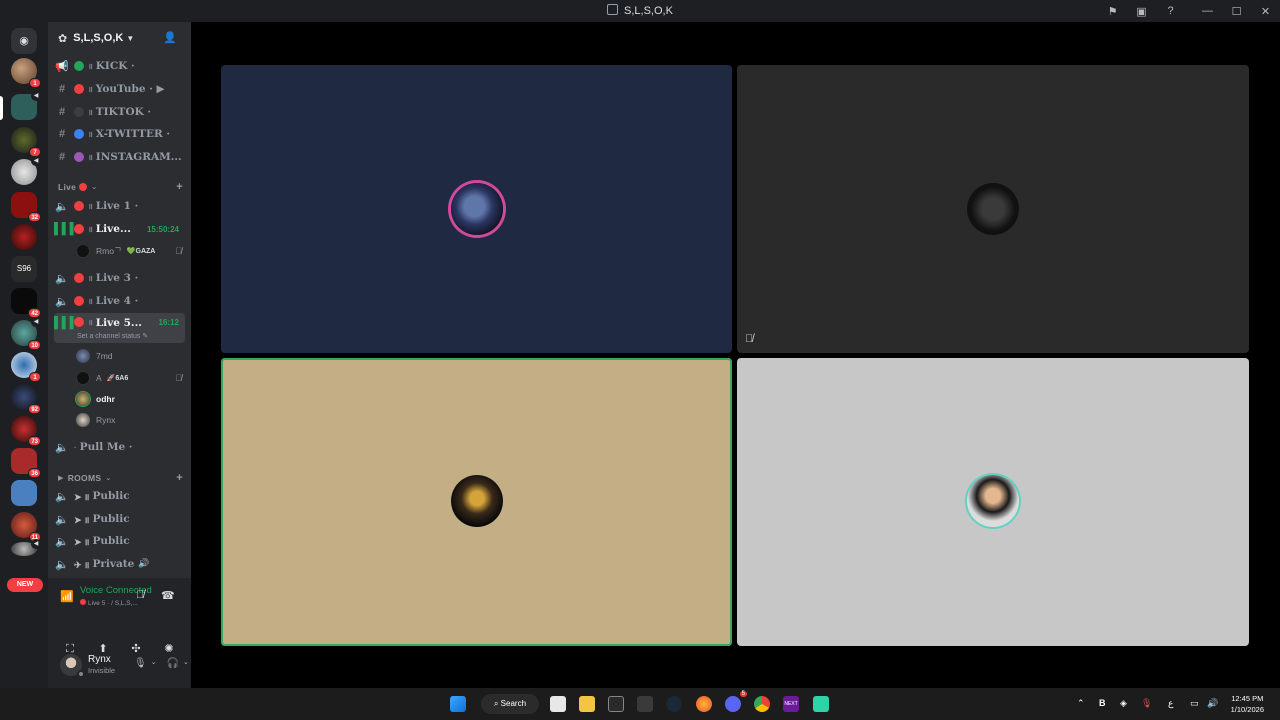 The width and height of the screenshot is (1280, 720). What do you see at coordinates (119, 66) in the screenshot?
I see `channel-kick: 📢 ॥ KICK ·` at bounding box center [119, 66].